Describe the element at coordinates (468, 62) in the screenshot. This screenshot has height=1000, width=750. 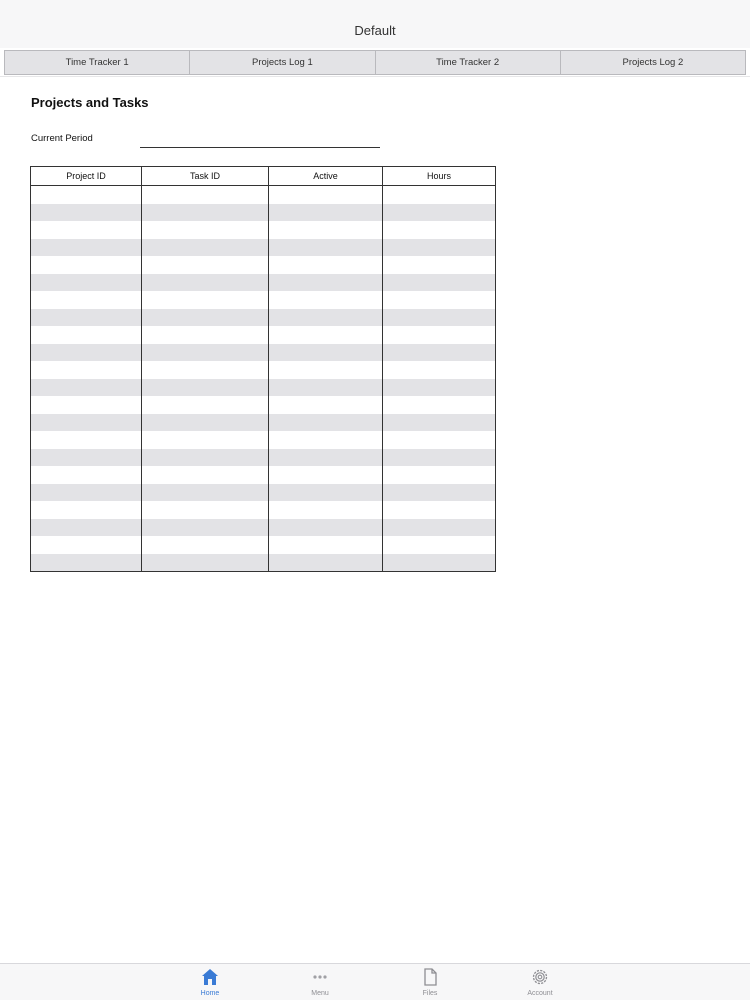
I see `tab-time-tracker-2: Time Tracker 2` at that location.